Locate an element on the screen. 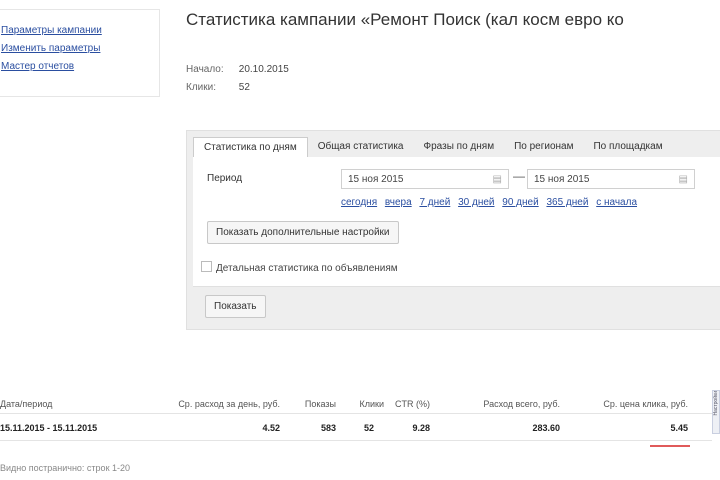  campaign-params-link: Параметры кампании is located at coordinates (80, 31).